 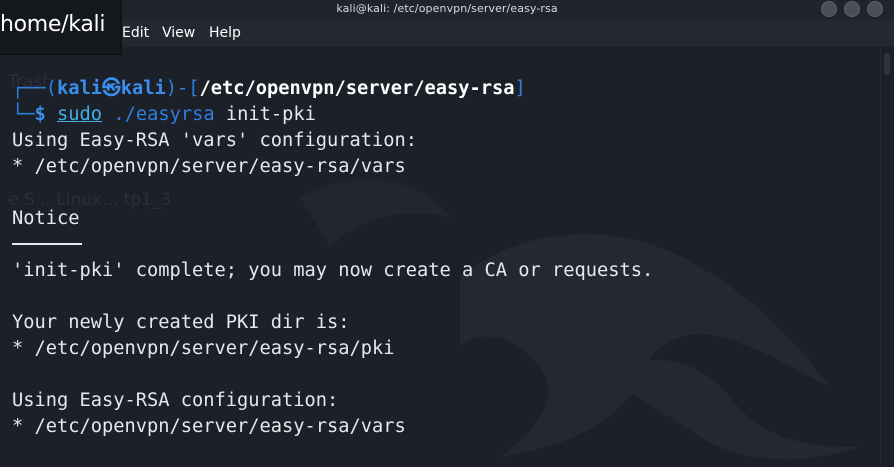 What do you see at coordinates (181, 322) in the screenshot?
I see `output-line: Your newly created PKI dir is:` at bounding box center [181, 322].